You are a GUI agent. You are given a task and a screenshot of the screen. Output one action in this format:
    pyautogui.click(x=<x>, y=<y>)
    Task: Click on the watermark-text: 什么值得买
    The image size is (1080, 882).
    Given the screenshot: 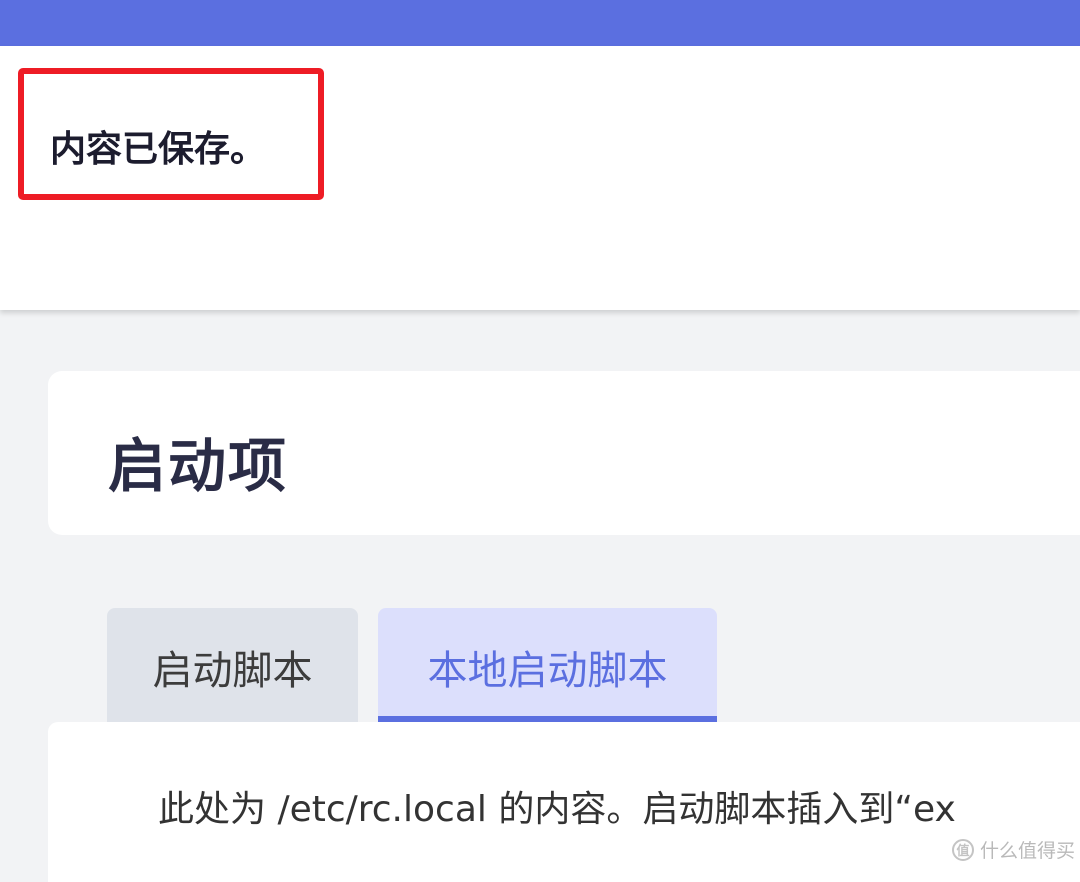 What is the action you would take?
    pyautogui.click(x=1028, y=851)
    